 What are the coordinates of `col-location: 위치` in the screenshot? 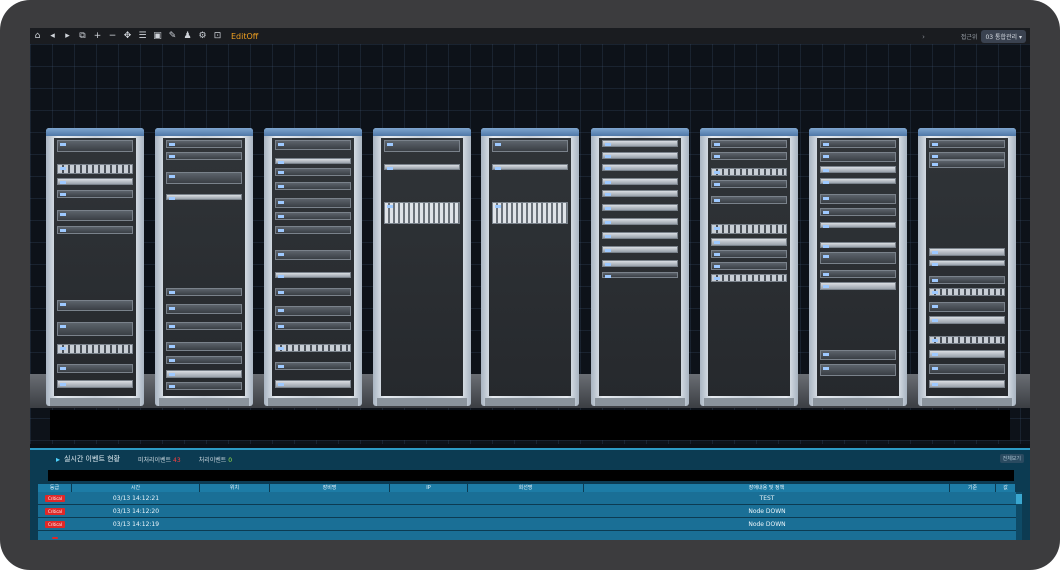 It's located at (235, 488).